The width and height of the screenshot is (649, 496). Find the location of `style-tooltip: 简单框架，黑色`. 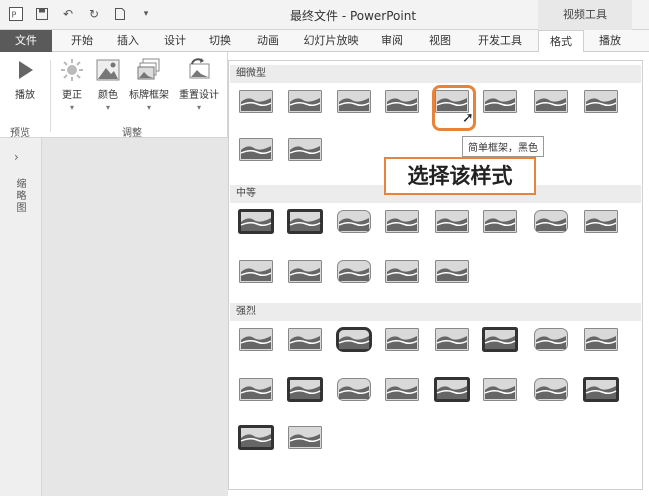

style-tooltip: 简单框架，黑色 is located at coordinates (503, 146).